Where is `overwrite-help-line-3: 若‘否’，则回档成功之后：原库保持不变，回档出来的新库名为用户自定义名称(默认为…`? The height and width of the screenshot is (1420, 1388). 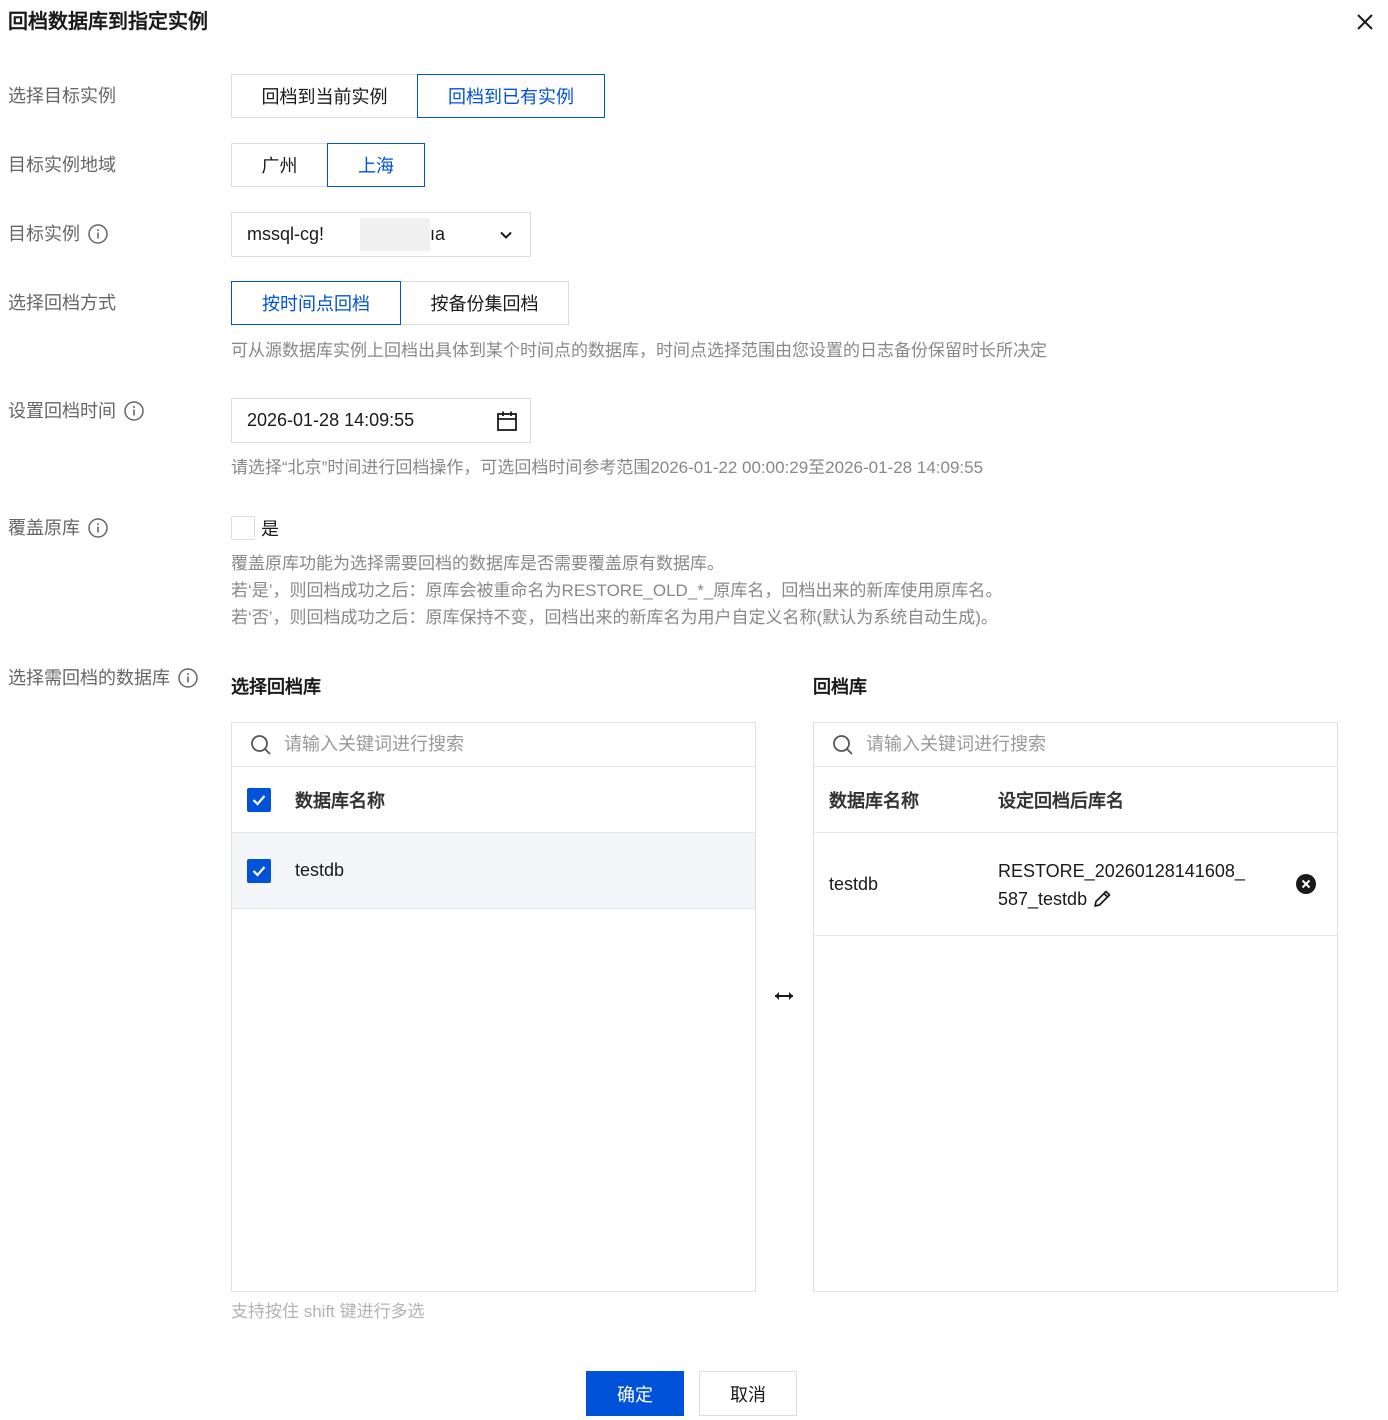 overwrite-help-line-3: 若‘否’，则回档成功之后：原库保持不变，回档出来的新库名为用户自定义名称(默认为… is located at coordinates (614, 617).